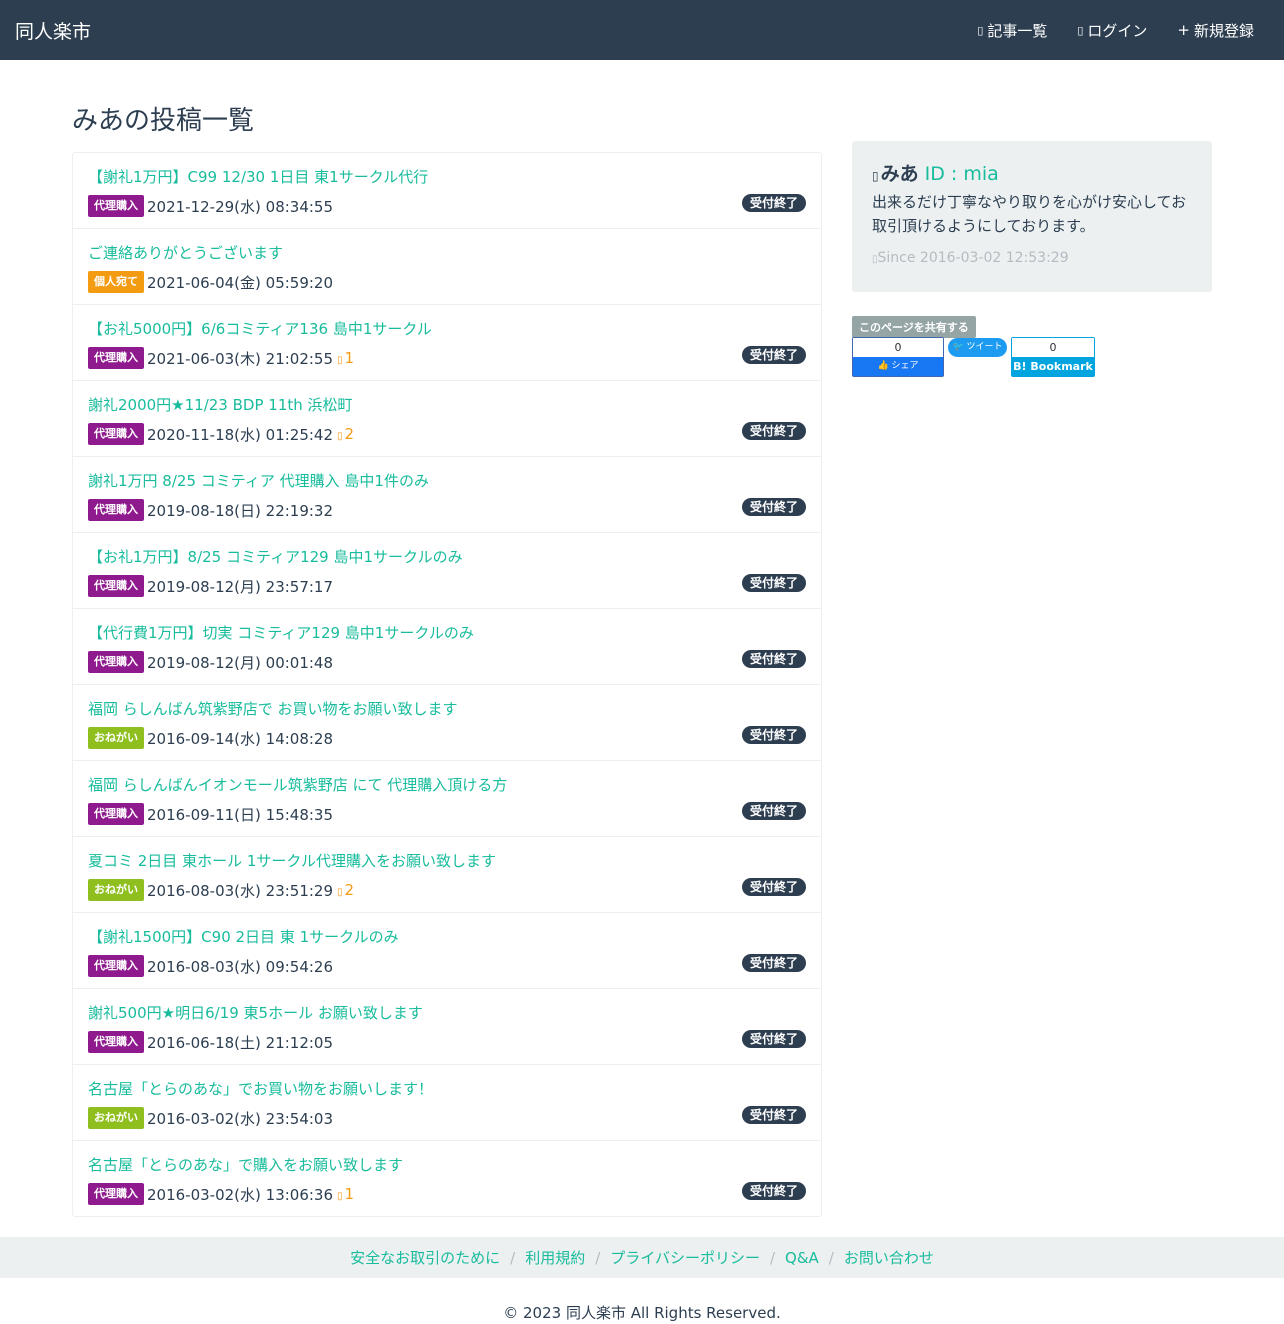 The image size is (1284, 1324). What do you see at coordinates (258, 176) in the screenshot?
I see `post-title-link: 【謝礼1万円】C99 12/30 1日目 東1サークル代行` at bounding box center [258, 176].